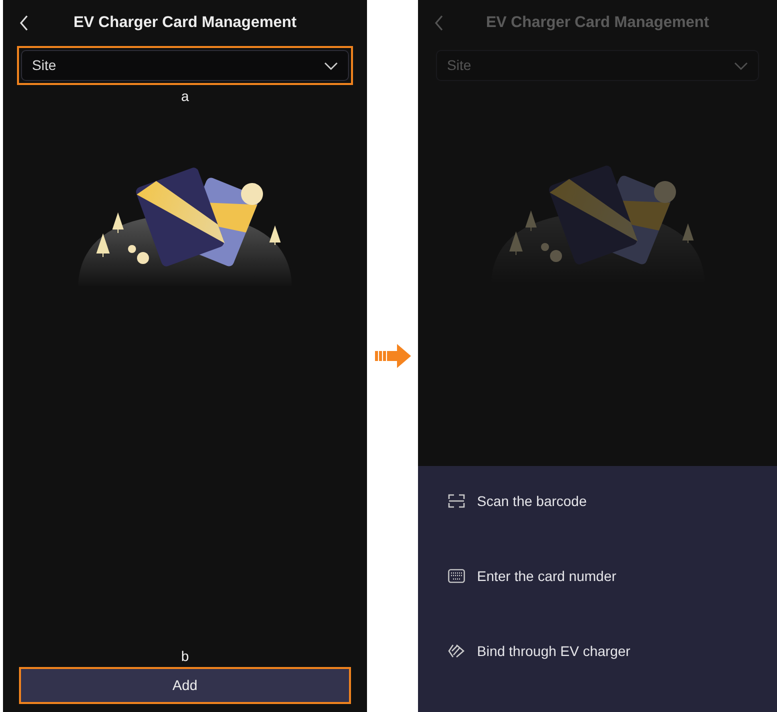 The width and height of the screenshot is (777, 712). I want to click on arrow-icon, so click(392, 356).